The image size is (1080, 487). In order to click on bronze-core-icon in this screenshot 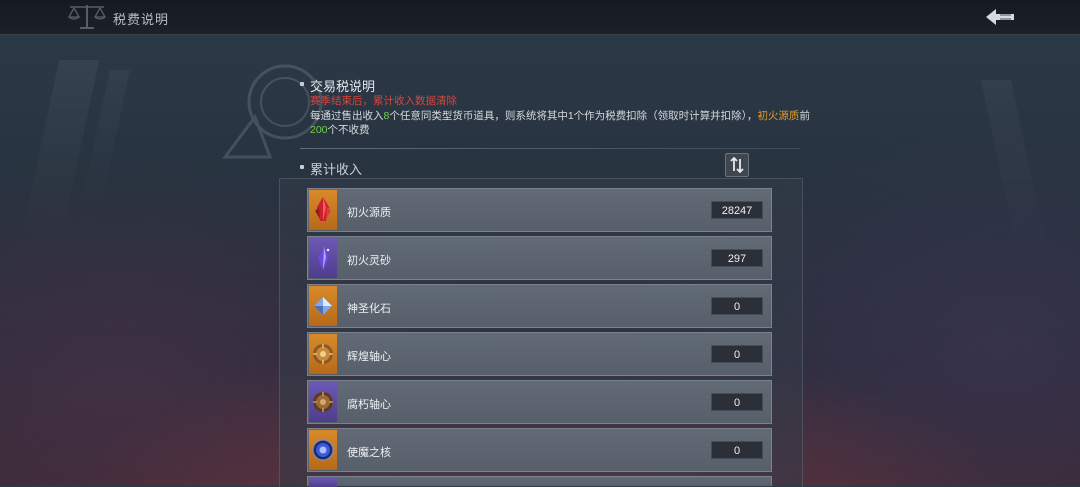, I will do `click(323, 402)`.